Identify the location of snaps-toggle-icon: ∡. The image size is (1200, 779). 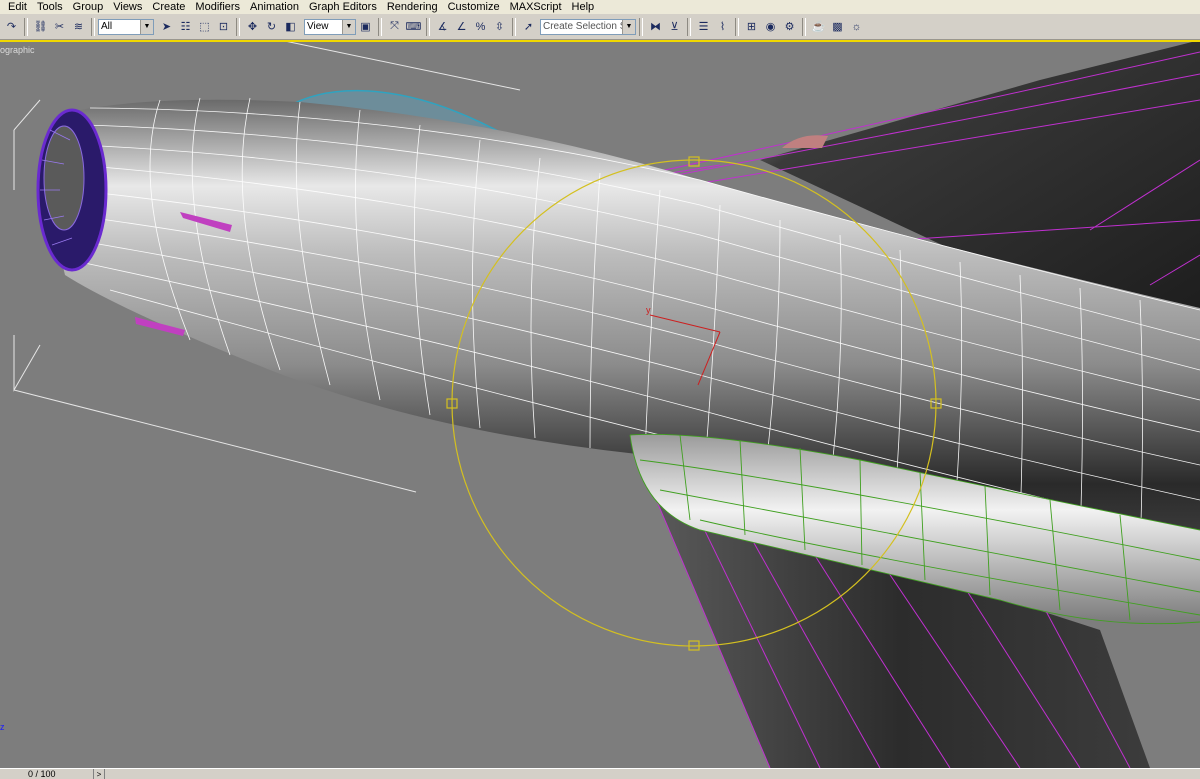
(442, 26).